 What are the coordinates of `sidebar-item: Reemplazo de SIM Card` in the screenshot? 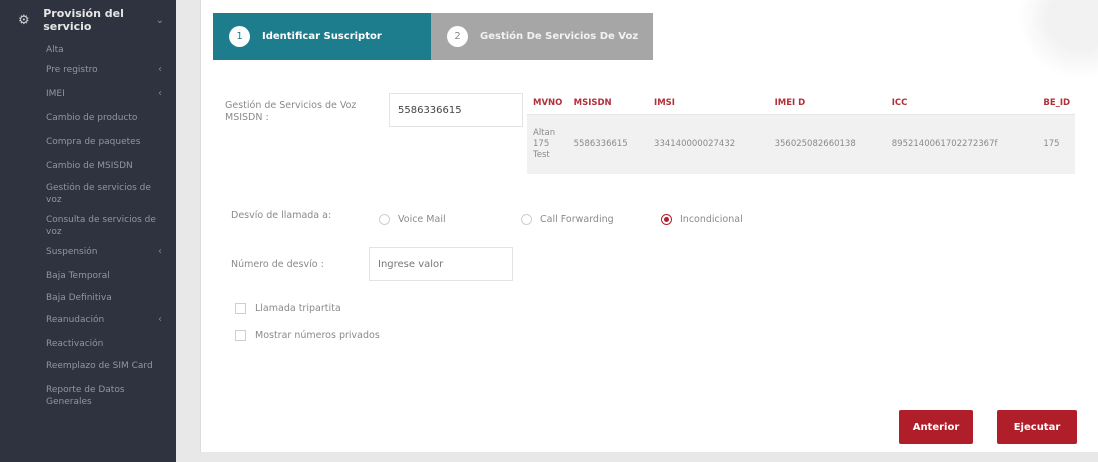 It's located at (88, 368).